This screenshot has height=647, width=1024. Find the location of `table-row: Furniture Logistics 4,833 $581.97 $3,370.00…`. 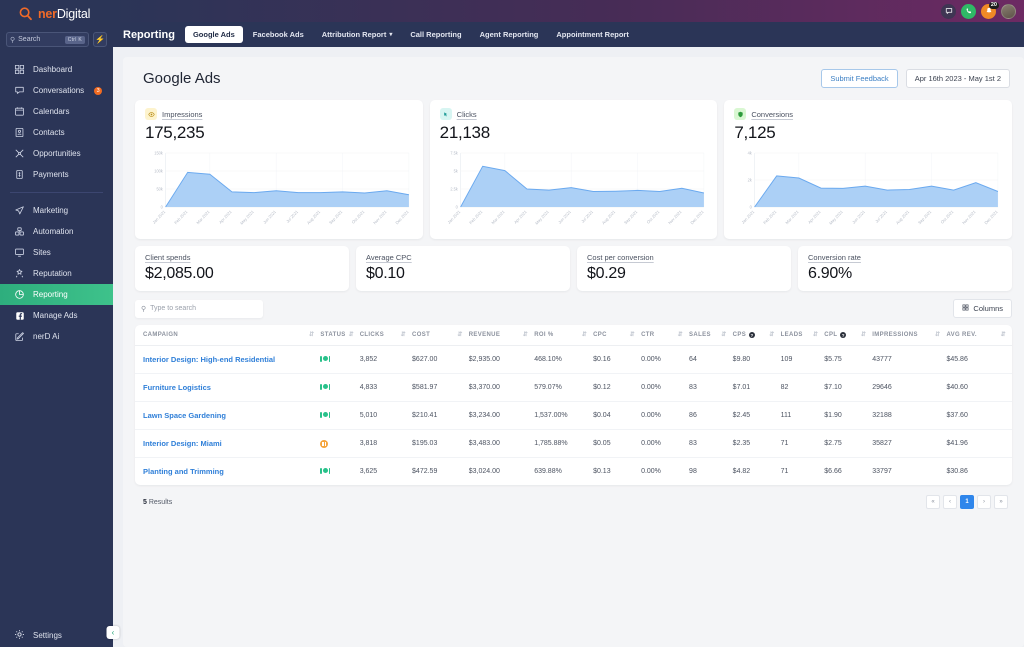

table-row: Furniture Logistics 4,833 $581.97 $3,370.00… is located at coordinates (573, 387).